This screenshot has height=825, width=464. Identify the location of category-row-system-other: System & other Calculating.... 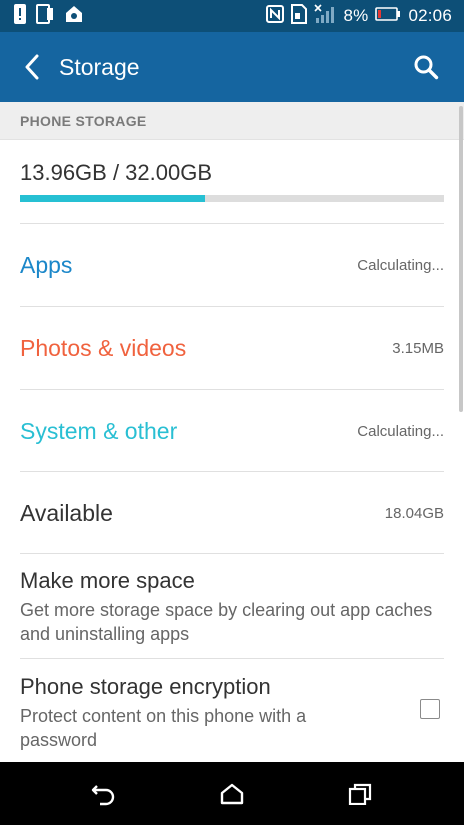
(232, 431).